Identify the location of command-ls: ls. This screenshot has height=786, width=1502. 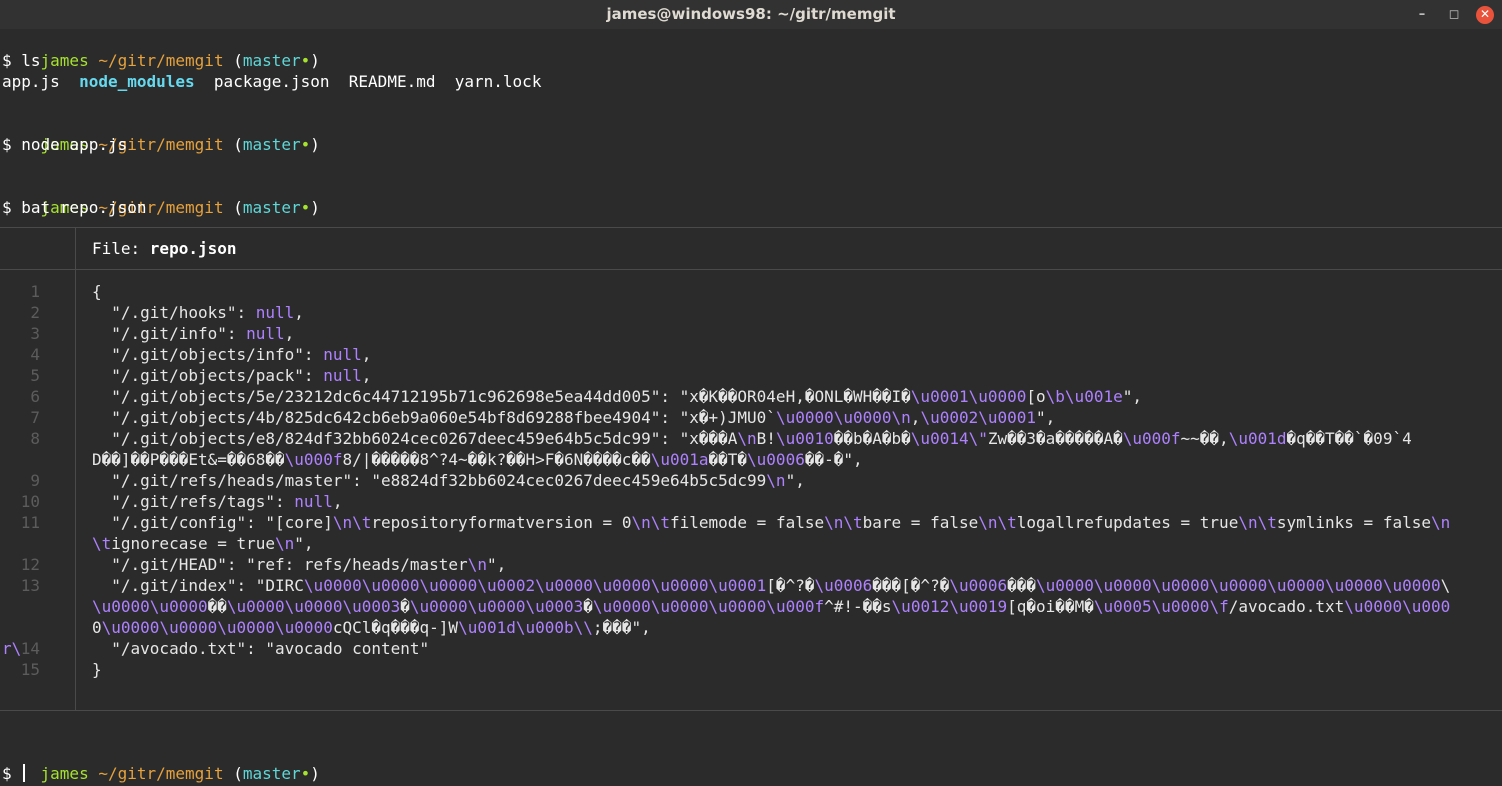
(31, 60).